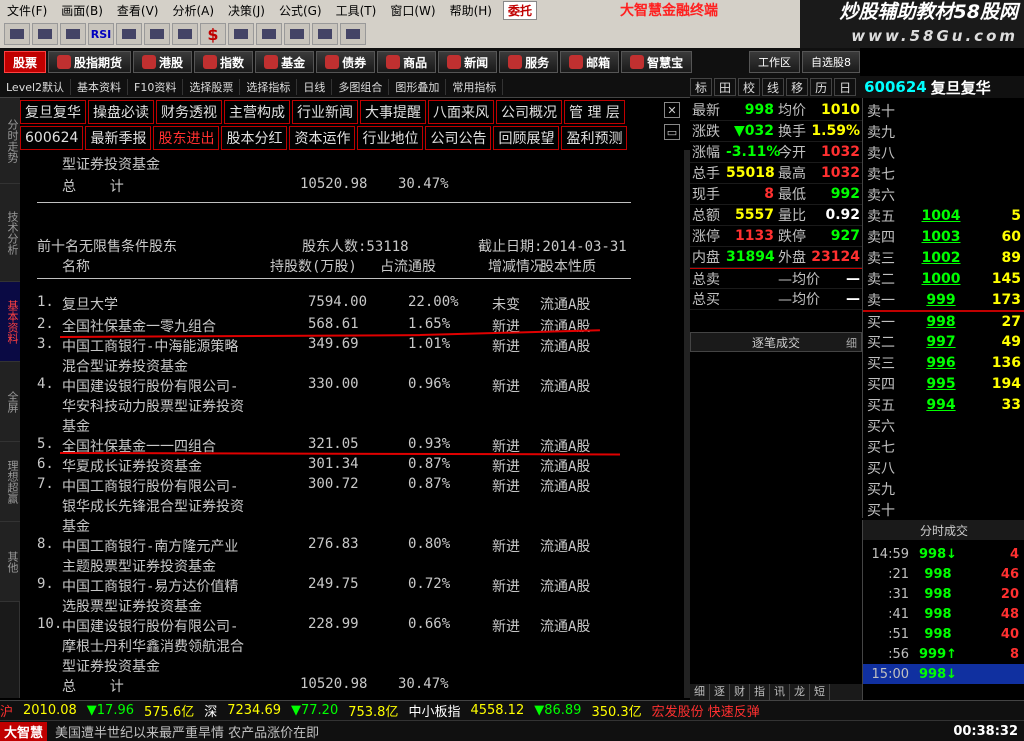  Describe the element at coordinates (186, 138) in the screenshot. I see `f10-tab-股东进出: 股东进出` at that location.